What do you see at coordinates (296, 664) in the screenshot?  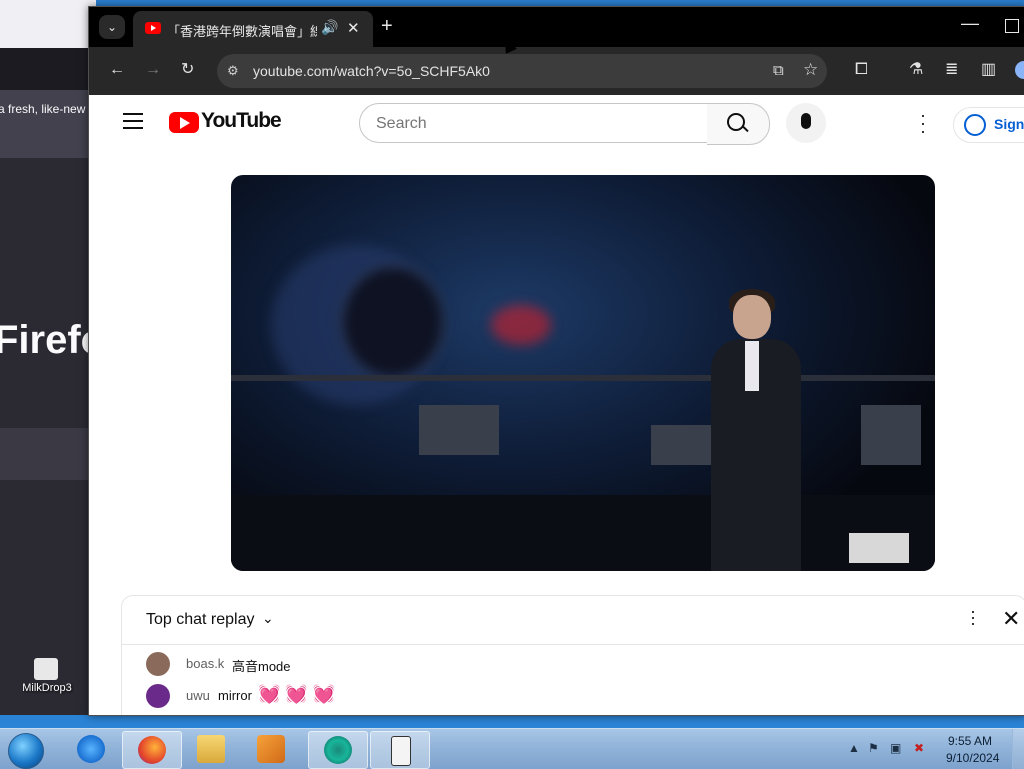 I see `chat-message: boas.k 高音mode` at bounding box center [296, 664].